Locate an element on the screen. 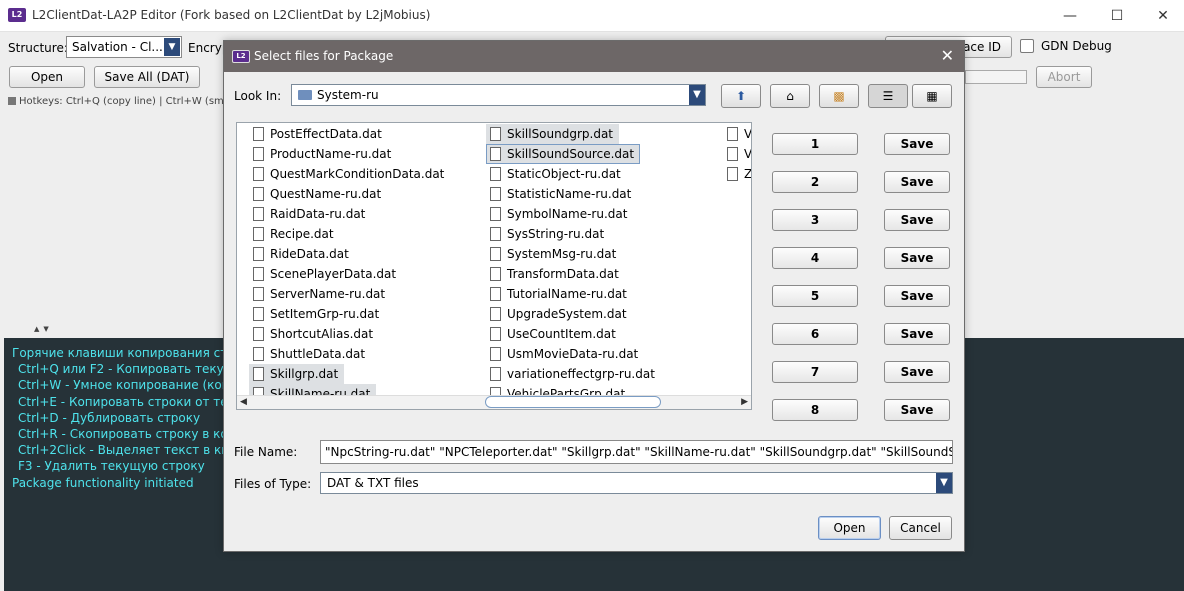 The height and width of the screenshot is (591, 1184). list-item: variationeffectgrp-ru.dat is located at coordinates (573, 374).